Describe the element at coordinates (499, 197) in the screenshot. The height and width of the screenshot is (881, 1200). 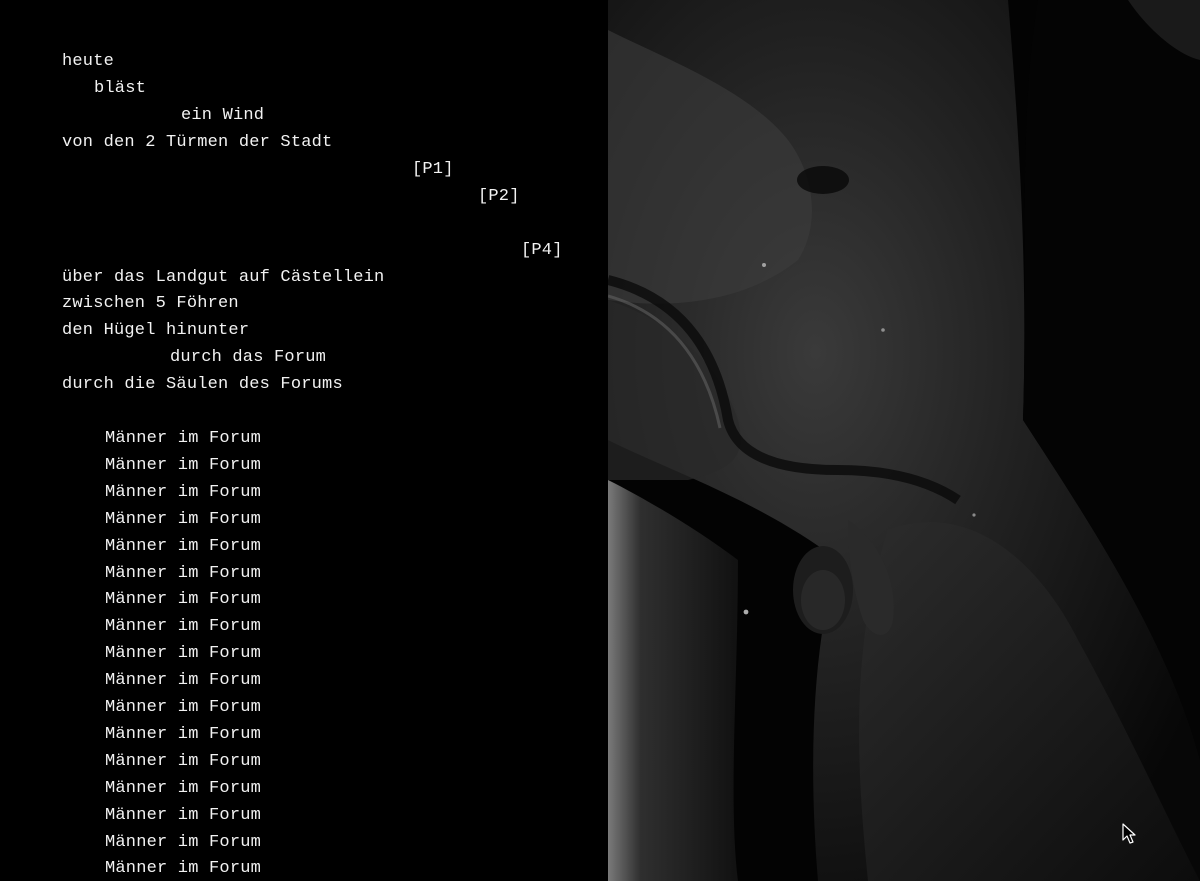
I see `footnote-link-p2: [P2]` at that location.